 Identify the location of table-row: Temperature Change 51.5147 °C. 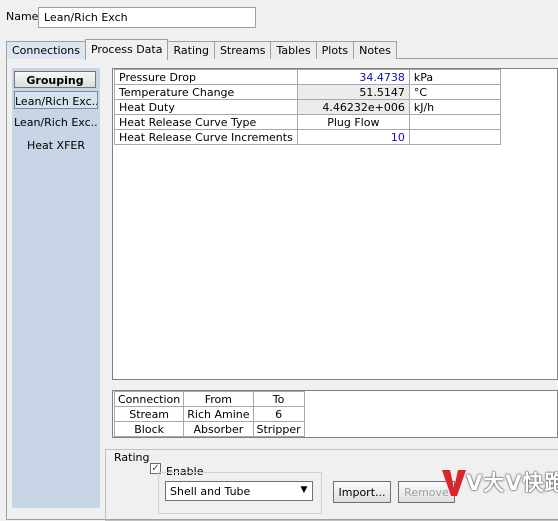
(307, 92).